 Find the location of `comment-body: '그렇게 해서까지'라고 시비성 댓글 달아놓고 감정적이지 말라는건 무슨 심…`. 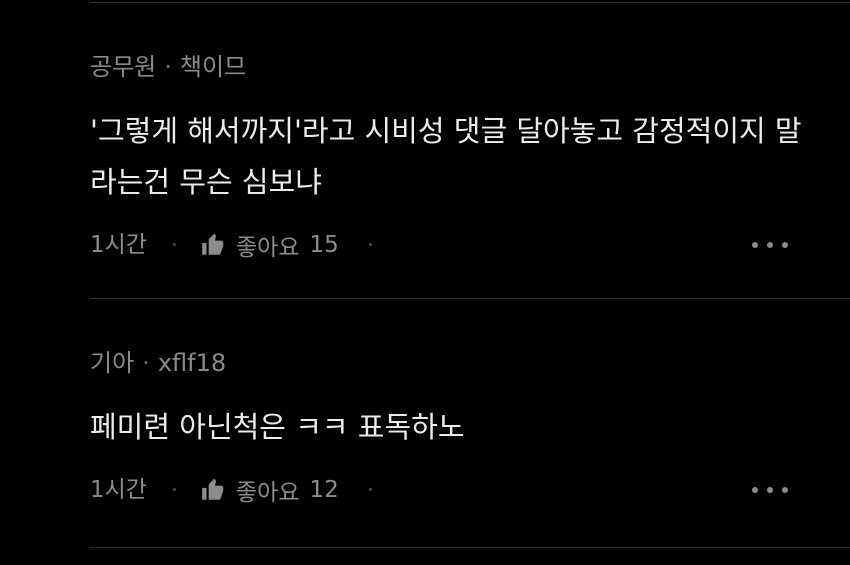

comment-body: '그렇게 해서까지'라고 시비성 댓글 달아놓고 감정적이지 말라는건 무슨 심… is located at coordinates (446, 156).